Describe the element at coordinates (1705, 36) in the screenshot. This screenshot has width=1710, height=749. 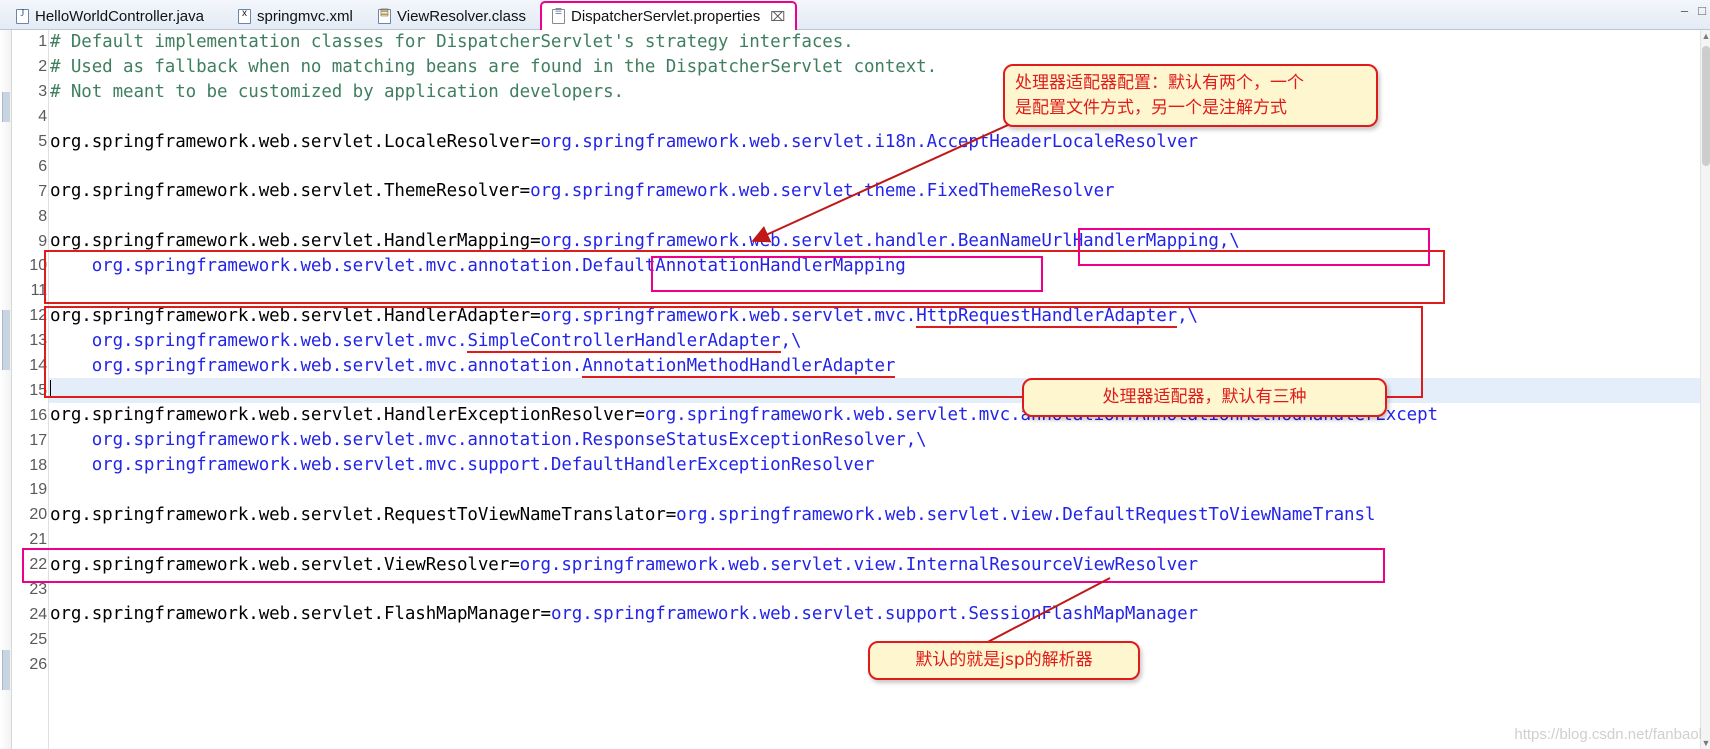
I see `scroll-up-icon: ▲` at that location.